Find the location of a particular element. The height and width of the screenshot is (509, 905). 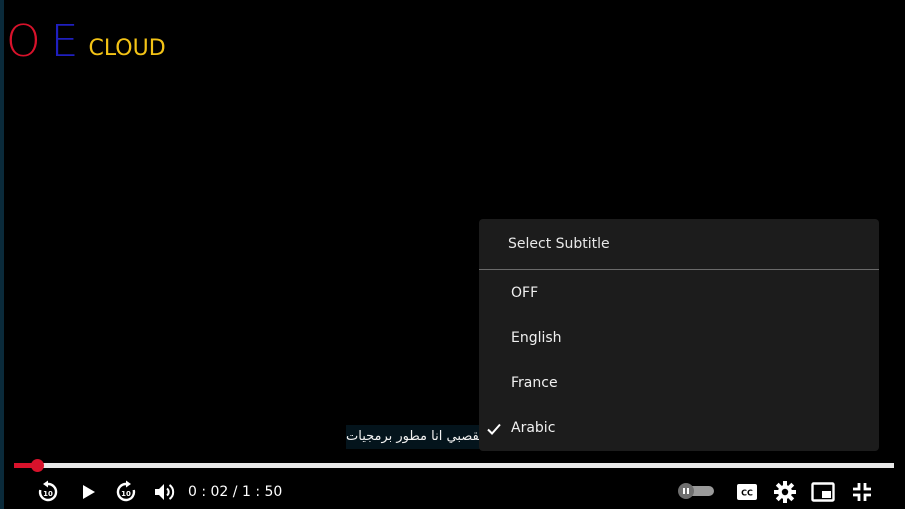

subtitle-option-english: English is located at coordinates (679, 338).